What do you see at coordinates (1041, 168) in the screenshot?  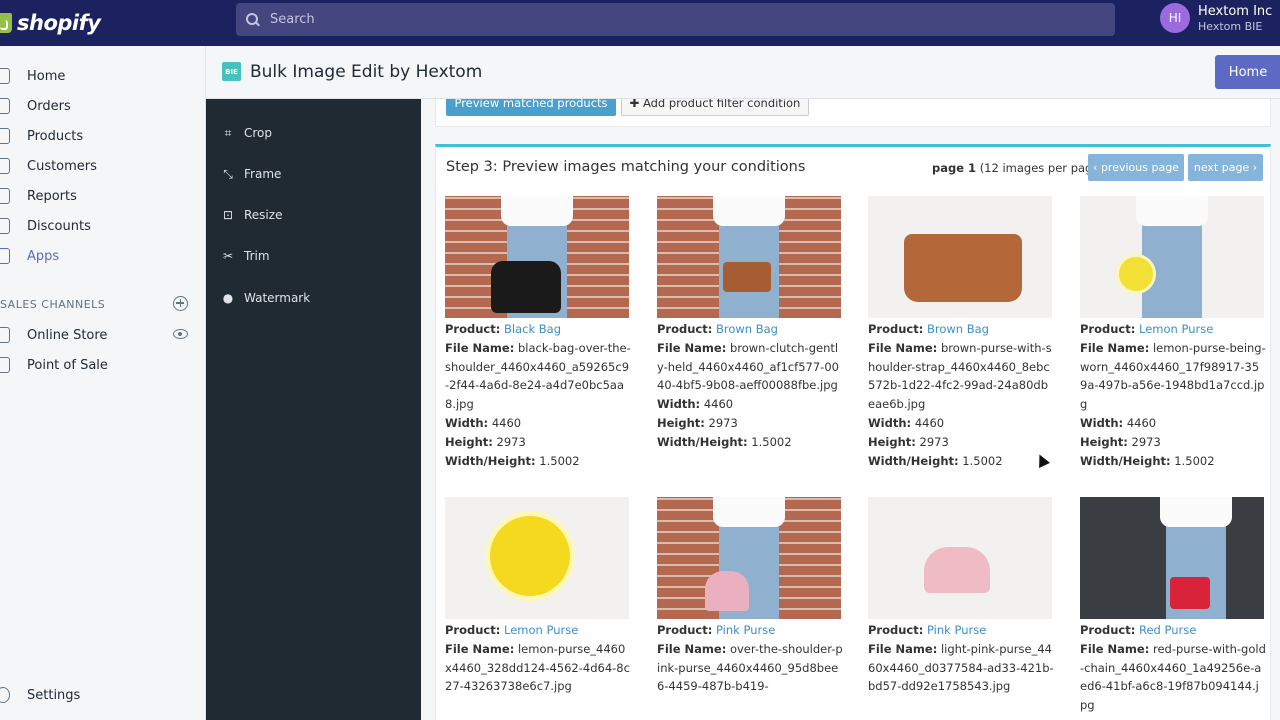 I see `images-per-page: (12 images per page)` at bounding box center [1041, 168].